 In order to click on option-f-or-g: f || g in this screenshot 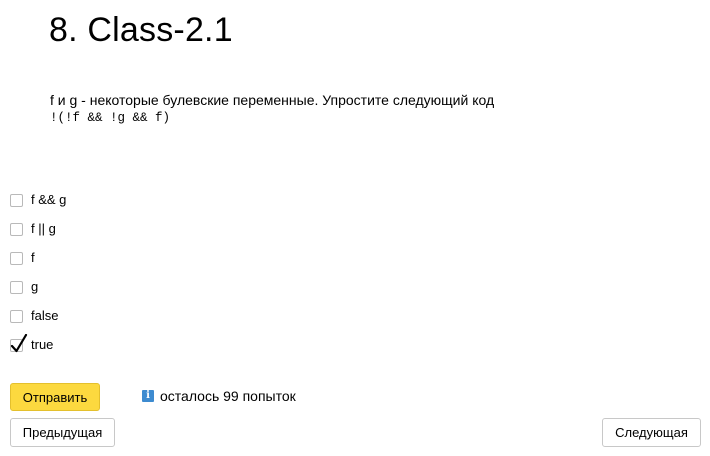, I will do `click(38, 234)`.